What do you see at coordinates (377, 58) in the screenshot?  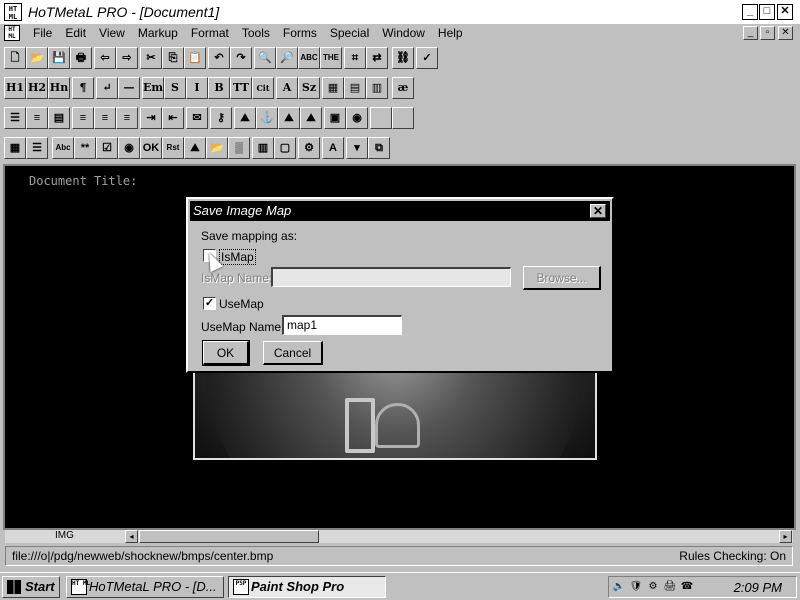 I see `tag-replace-icon: ⇄` at bounding box center [377, 58].